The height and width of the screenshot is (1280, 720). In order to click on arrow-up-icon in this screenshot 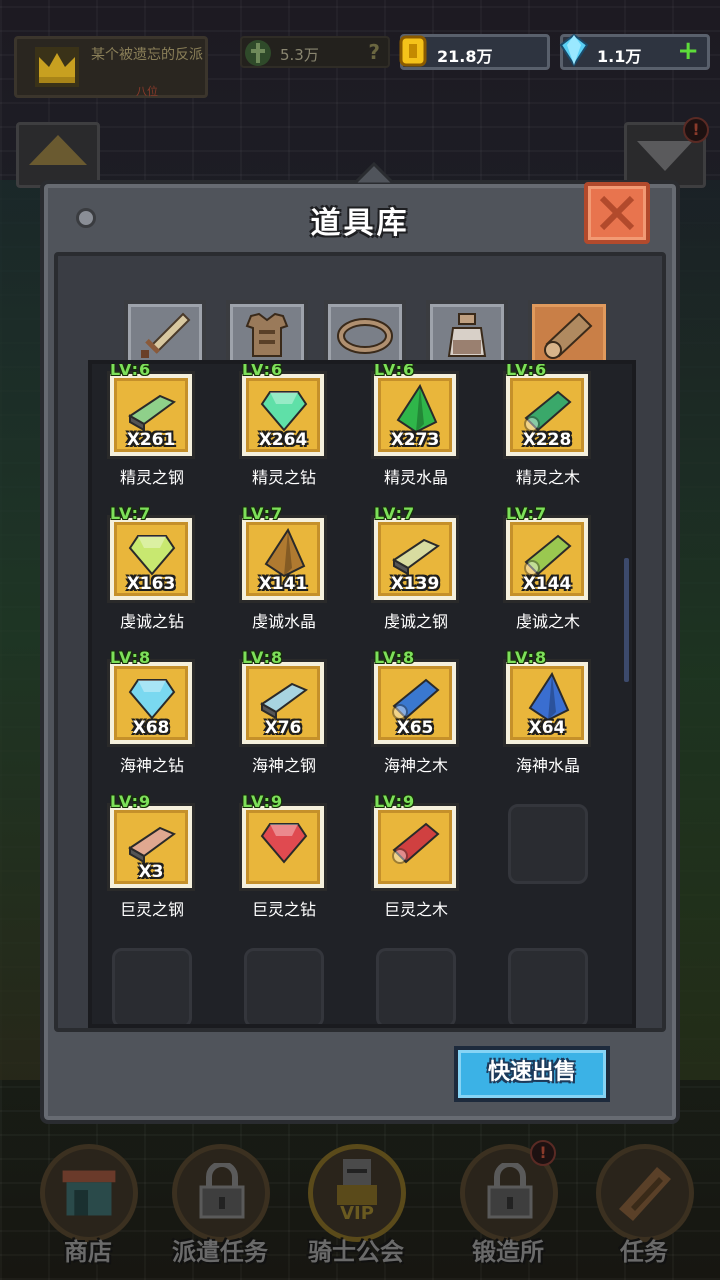, I will do `click(58, 150)`.